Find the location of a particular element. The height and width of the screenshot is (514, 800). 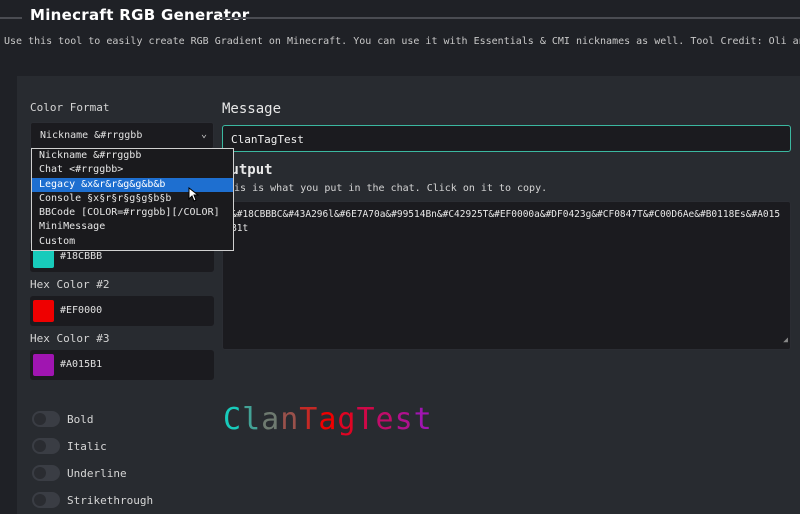

color-format-label: Color Format is located at coordinates (70, 107).